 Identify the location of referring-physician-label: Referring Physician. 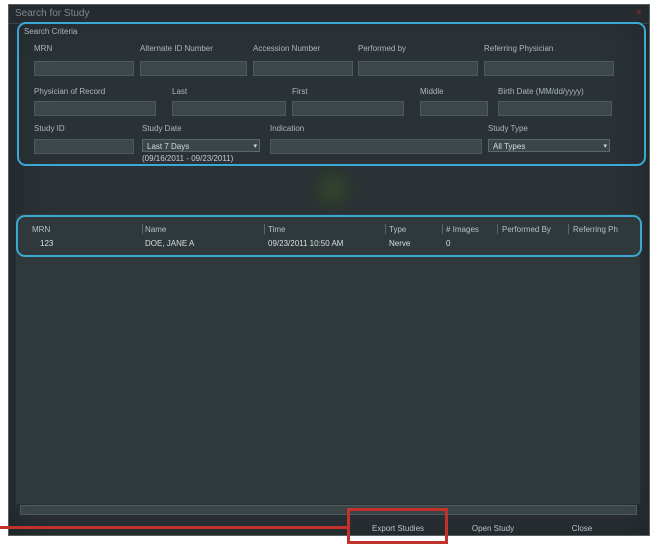
(519, 48).